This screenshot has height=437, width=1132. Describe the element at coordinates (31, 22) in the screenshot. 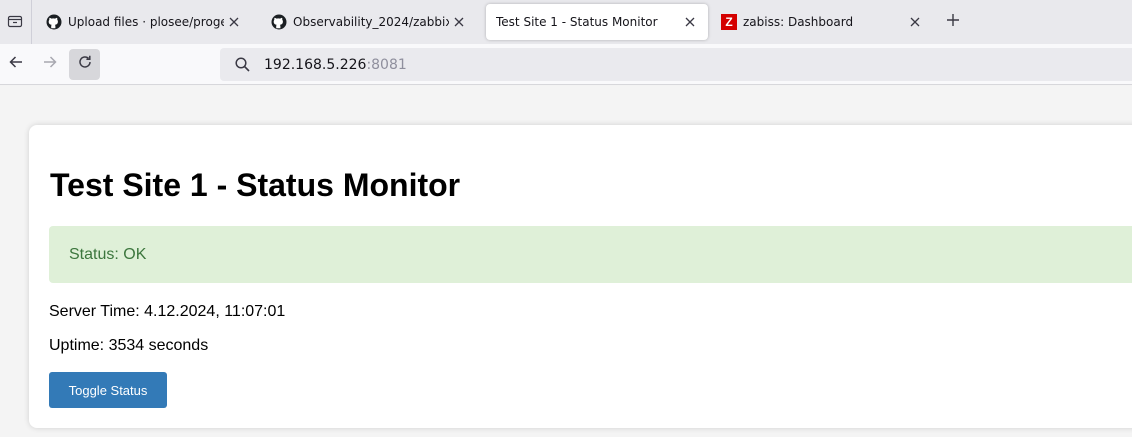

I see `tab-separator` at that location.